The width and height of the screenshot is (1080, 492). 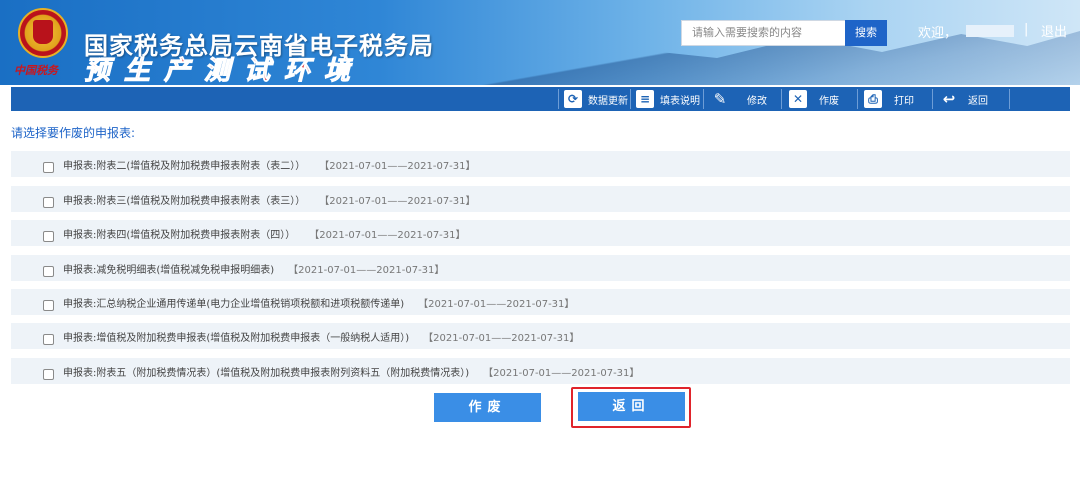 I want to click on back-toolbar-button: ↩ 返回, so click(x=964, y=99).